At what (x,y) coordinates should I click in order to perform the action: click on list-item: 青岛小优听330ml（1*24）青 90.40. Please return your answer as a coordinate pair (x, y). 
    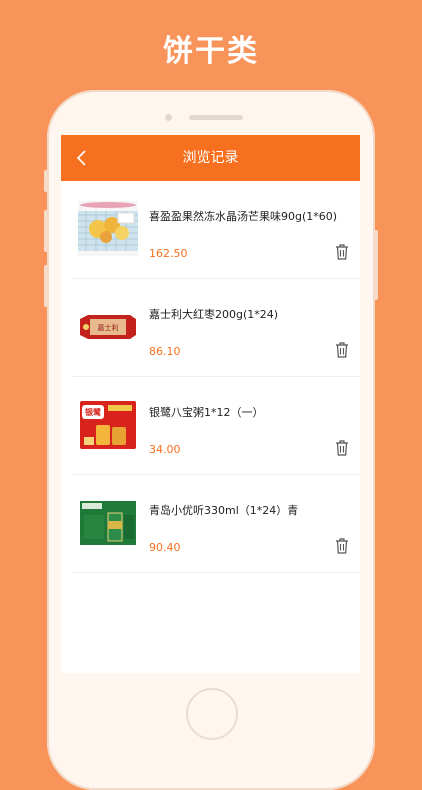
    Looking at the image, I should click on (216, 524).